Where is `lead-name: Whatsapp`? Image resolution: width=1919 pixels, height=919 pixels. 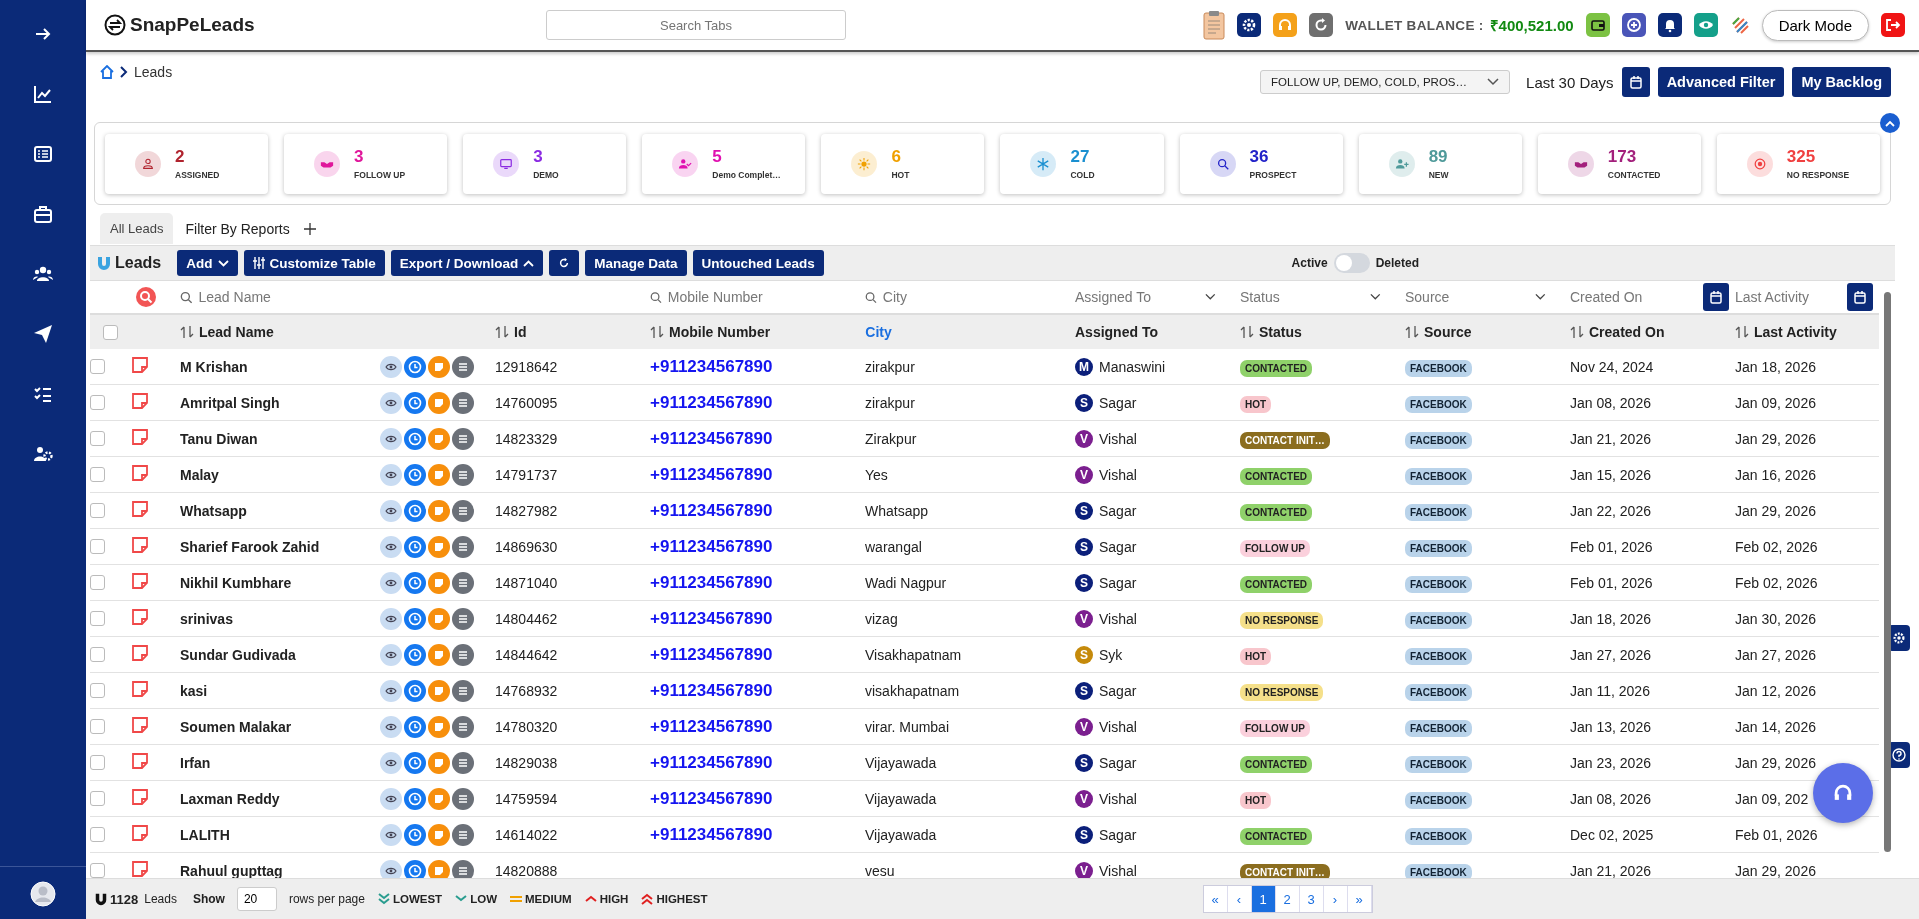
lead-name: Whatsapp is located at coordinates (213, 510).